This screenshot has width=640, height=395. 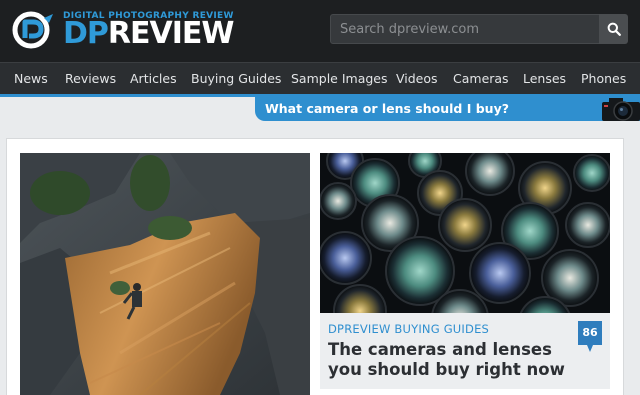 I want to click on search-button, so click(x=613, y=29).